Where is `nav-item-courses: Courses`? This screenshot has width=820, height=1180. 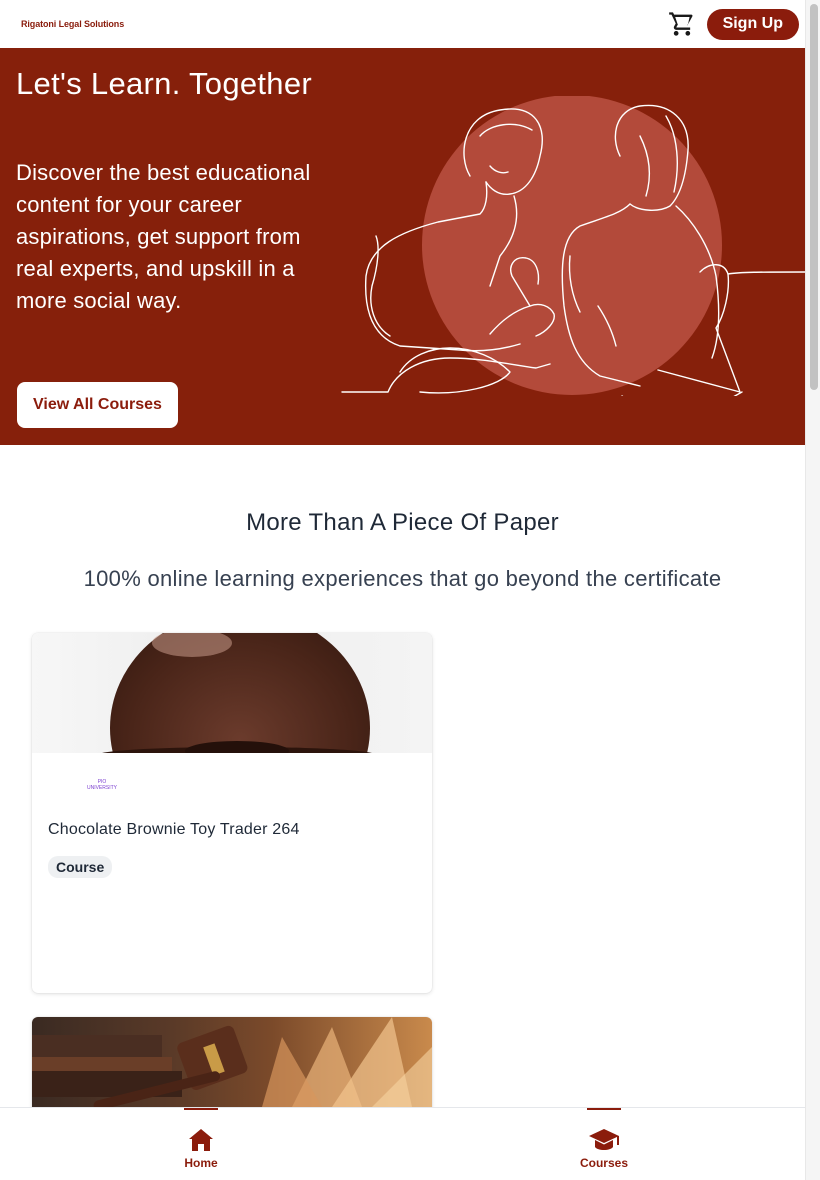 nav-item-courses: Courses is located at coordinates (604, 1144).